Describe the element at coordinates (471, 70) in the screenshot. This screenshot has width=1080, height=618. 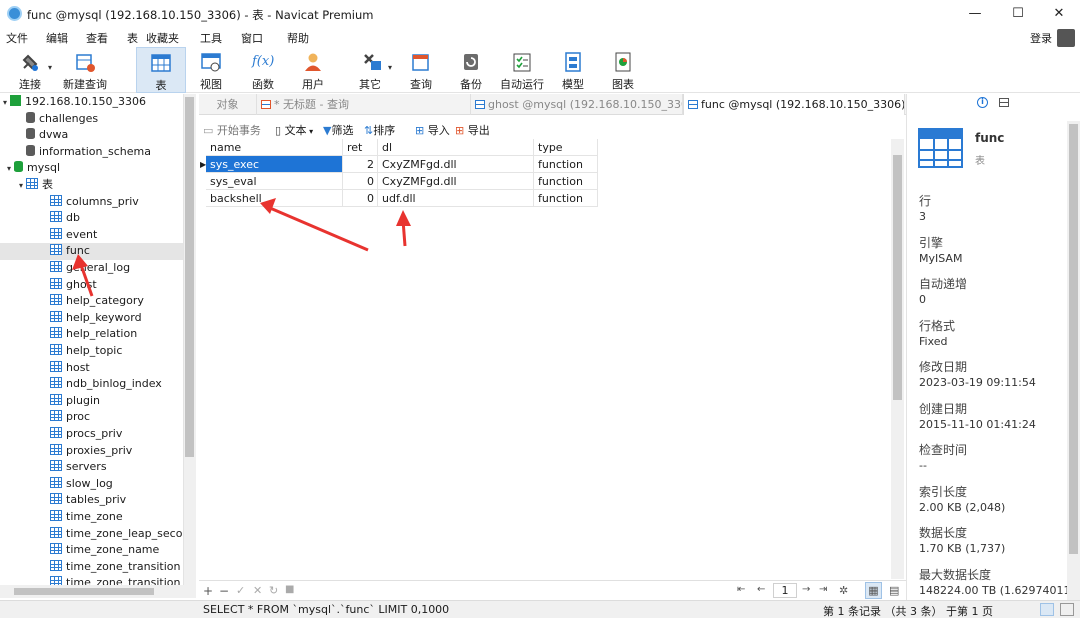
I see `backup-button: 备份` at that location.